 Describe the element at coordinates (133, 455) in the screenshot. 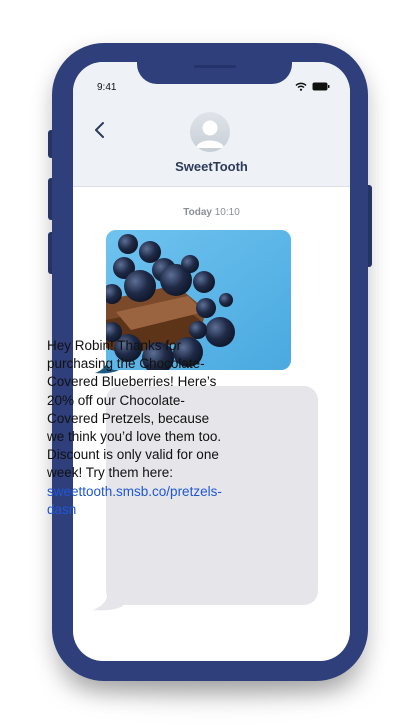

I see `message-line: Discount is only valid for one` at that location.